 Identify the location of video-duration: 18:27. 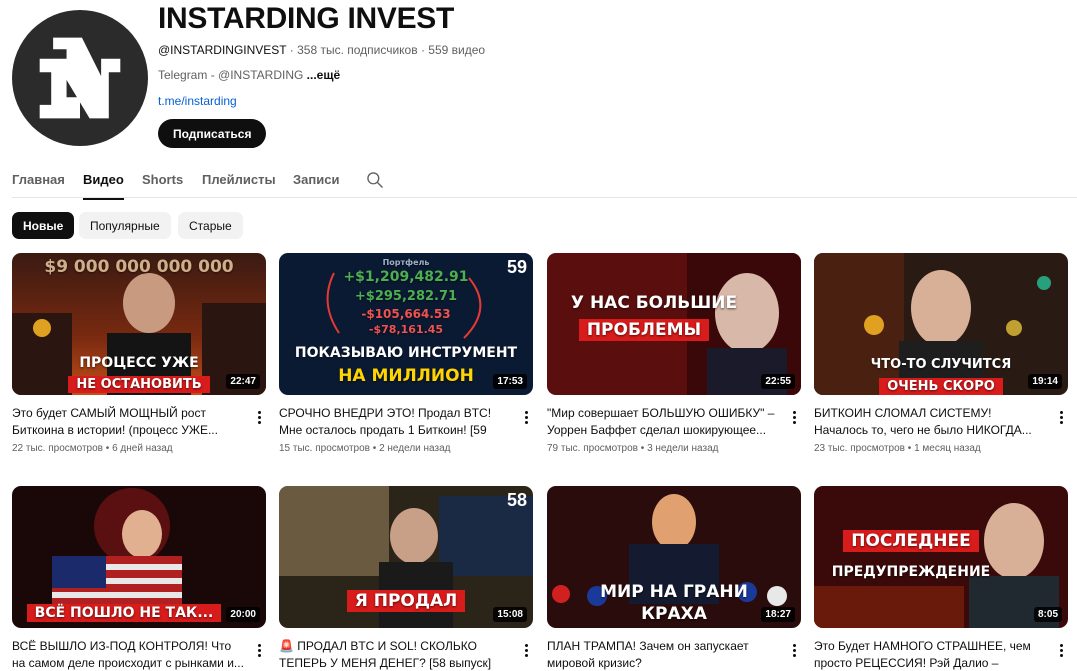
(778, 614).